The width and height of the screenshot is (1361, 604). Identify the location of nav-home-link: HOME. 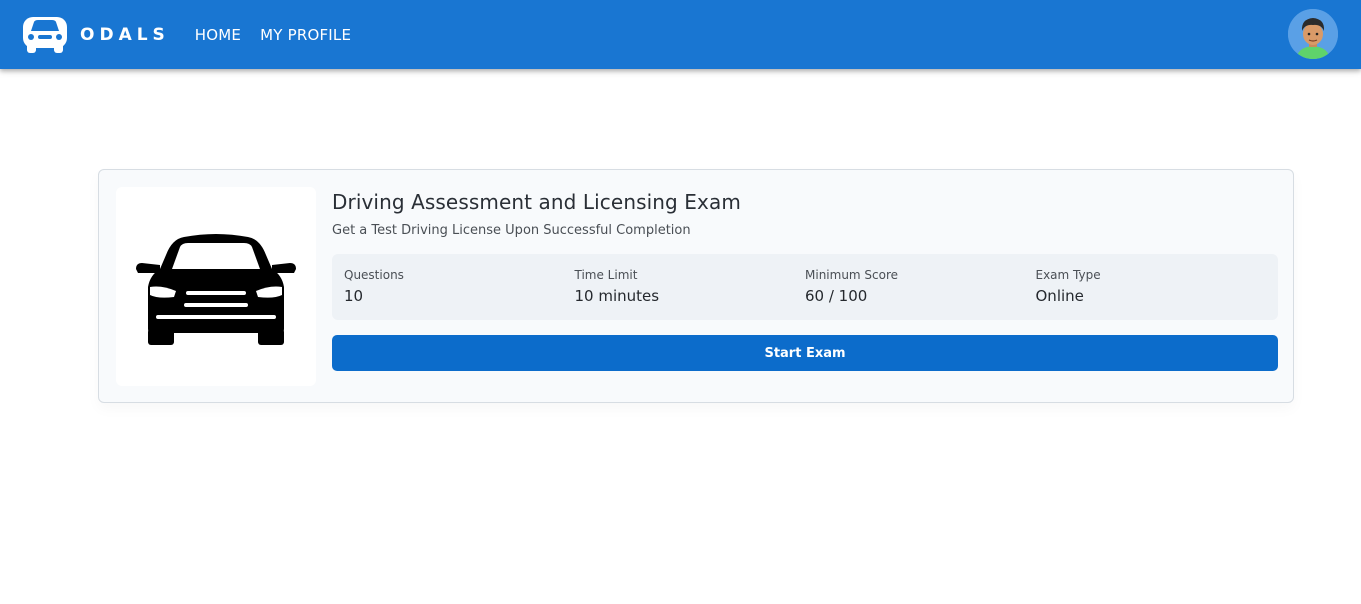
(218, 35).